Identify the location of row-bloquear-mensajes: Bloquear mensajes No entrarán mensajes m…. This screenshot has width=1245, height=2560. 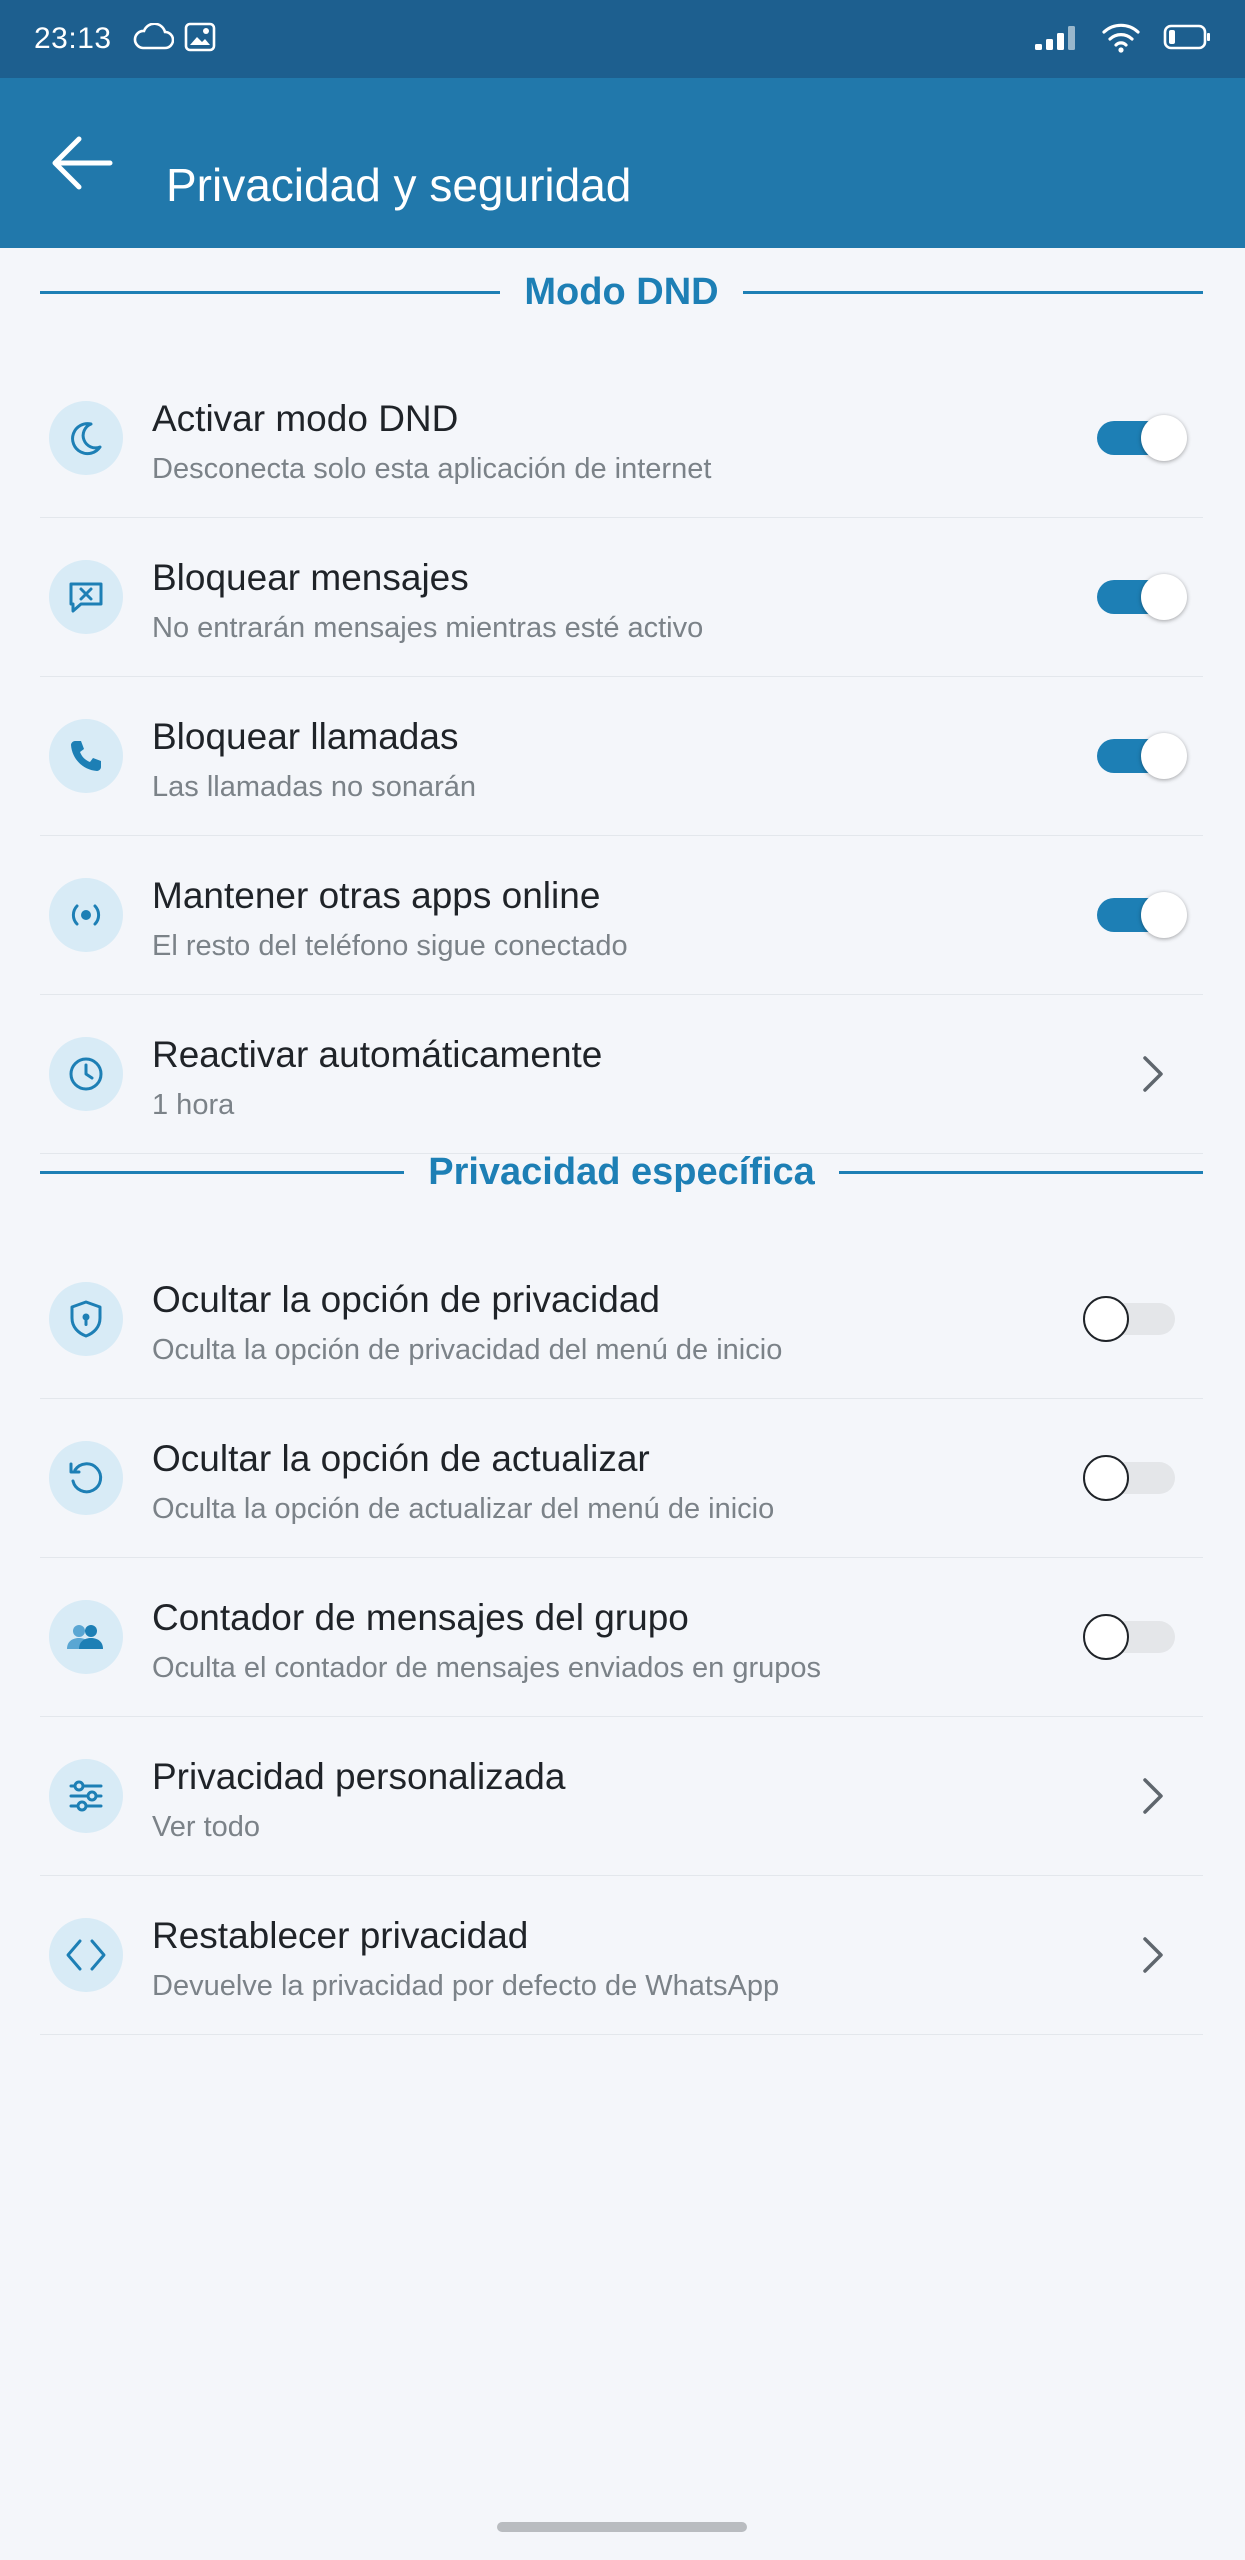
(621, 597).